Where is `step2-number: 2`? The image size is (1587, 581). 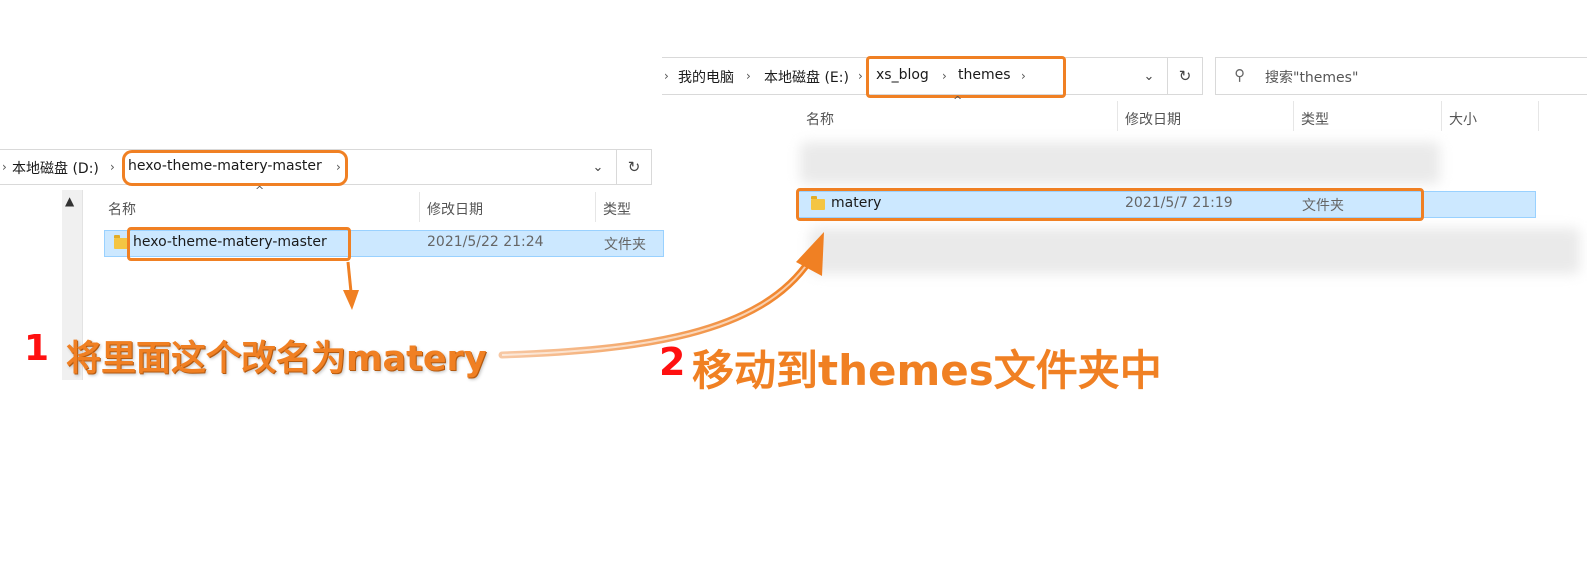
step2-number: 2 is located at coordinates (672, 362).